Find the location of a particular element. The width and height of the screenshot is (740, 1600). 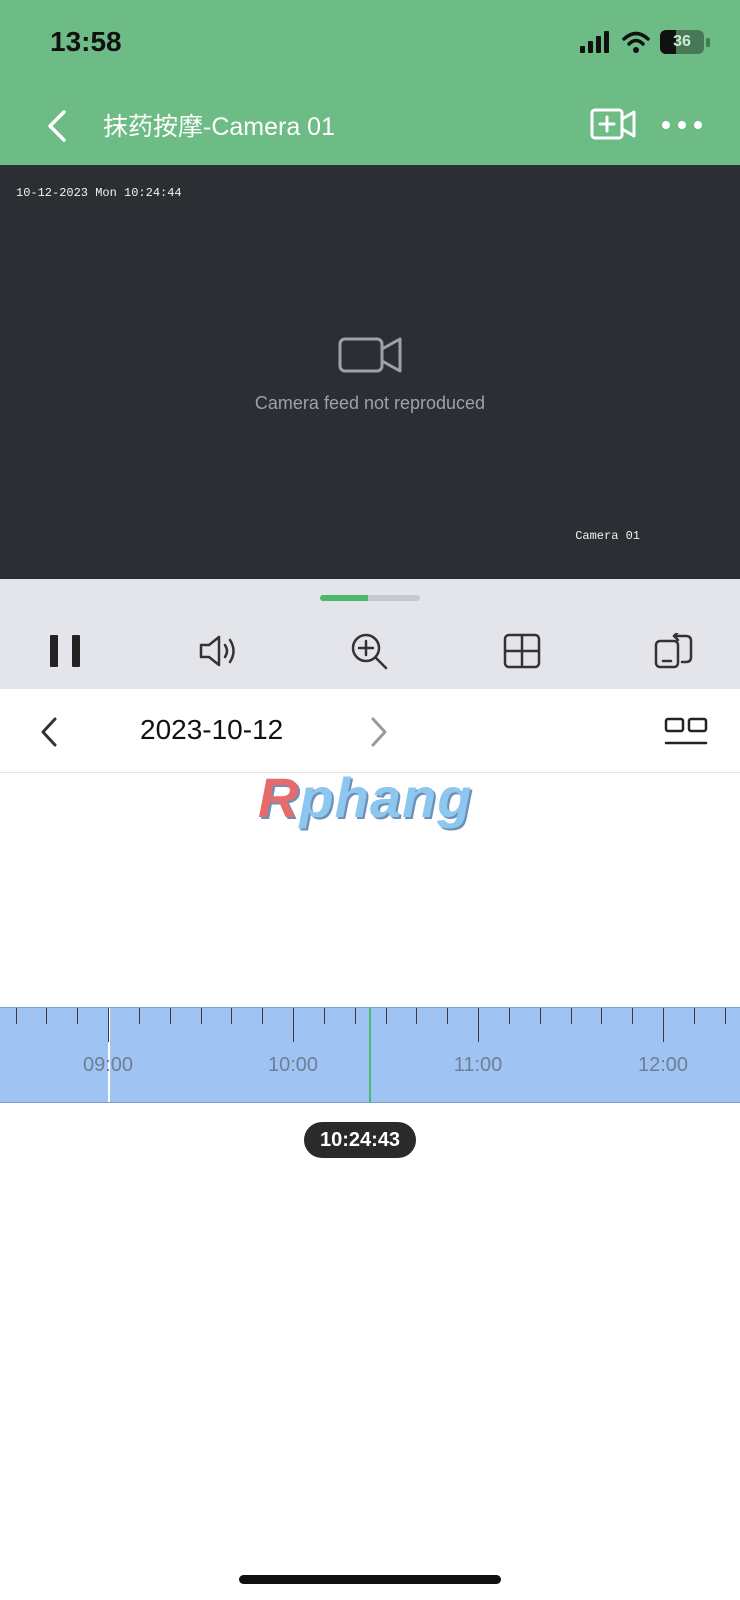

watermark-logo: Rphang is located at coordinates (365, 797).